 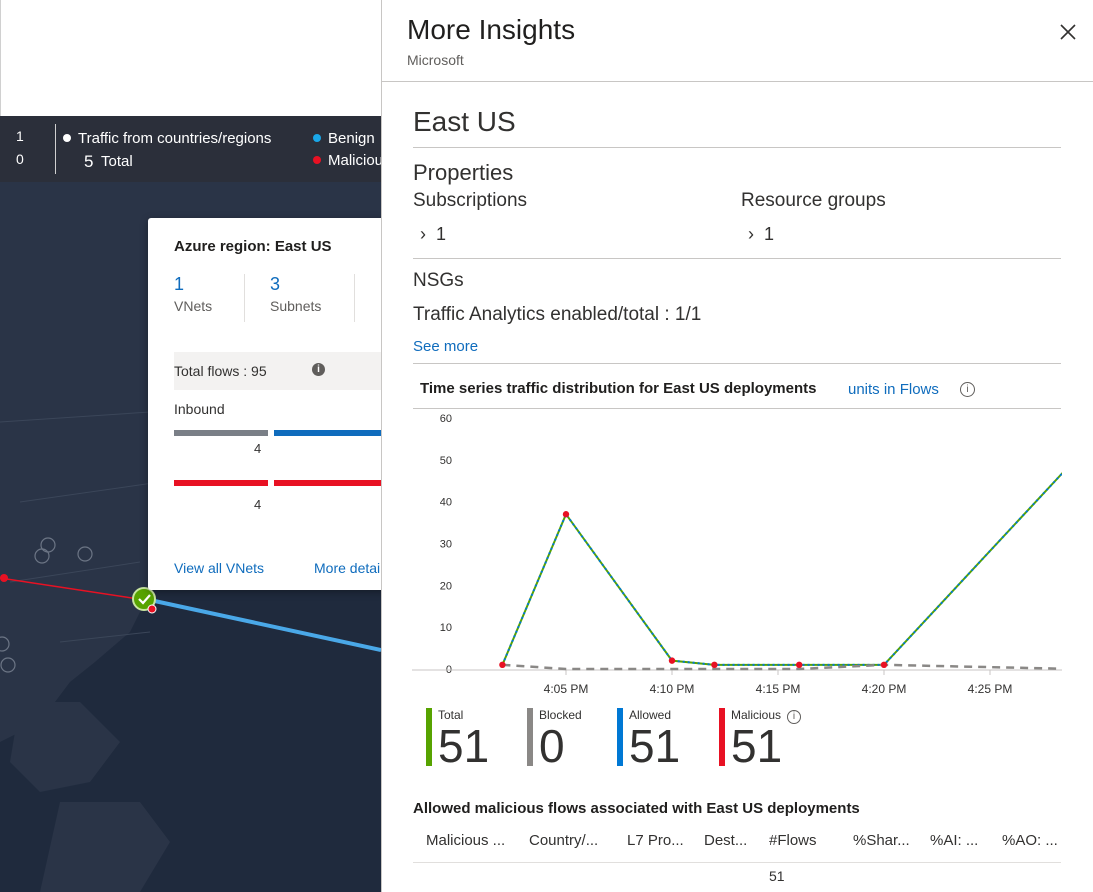 What do you see at coordinates (777, 876) in the screenshot?
I see `table-cell-flows: 51` at bounding box center [777, 876].